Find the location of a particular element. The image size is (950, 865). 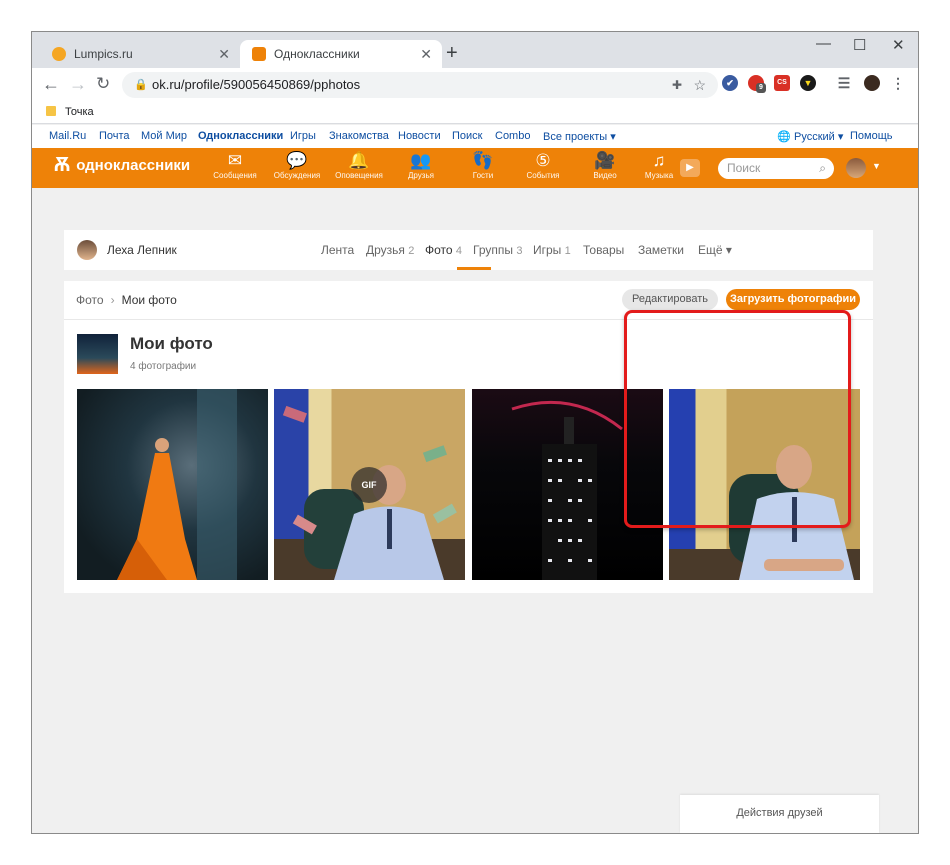

tab-label: Товары is located at coordinates (604, 250).